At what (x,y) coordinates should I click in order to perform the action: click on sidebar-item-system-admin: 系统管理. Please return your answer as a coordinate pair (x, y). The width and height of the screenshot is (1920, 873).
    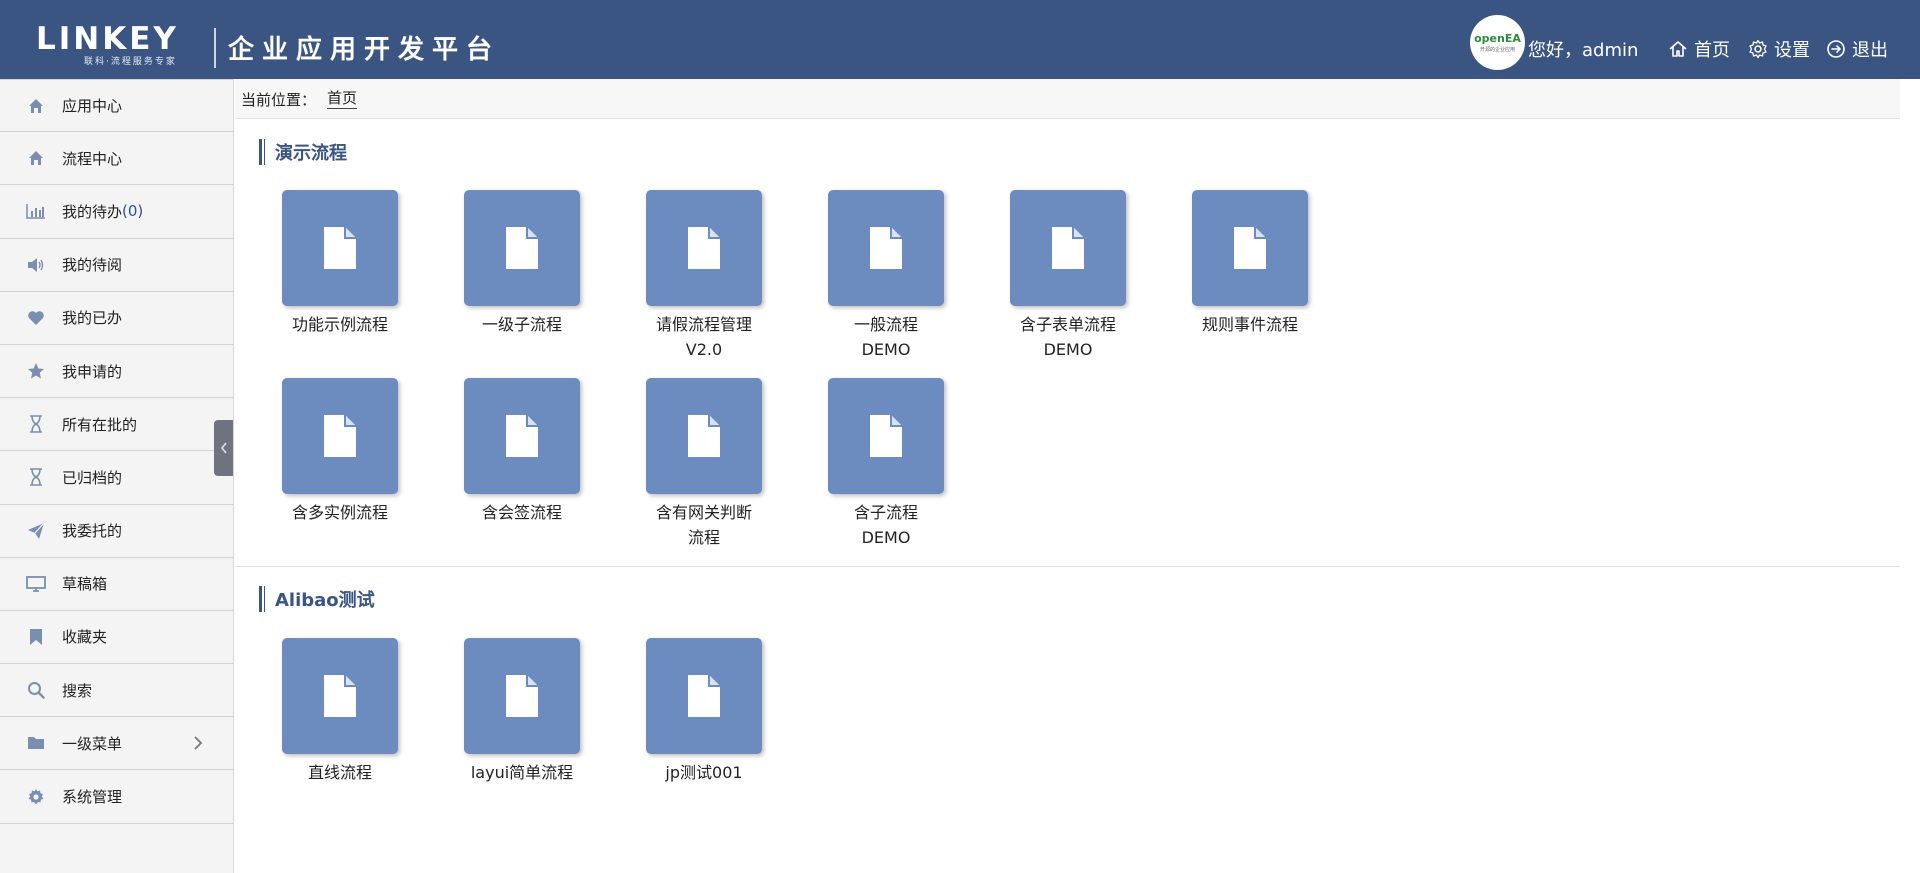
    Looking at the image, I should click on (116, 797).